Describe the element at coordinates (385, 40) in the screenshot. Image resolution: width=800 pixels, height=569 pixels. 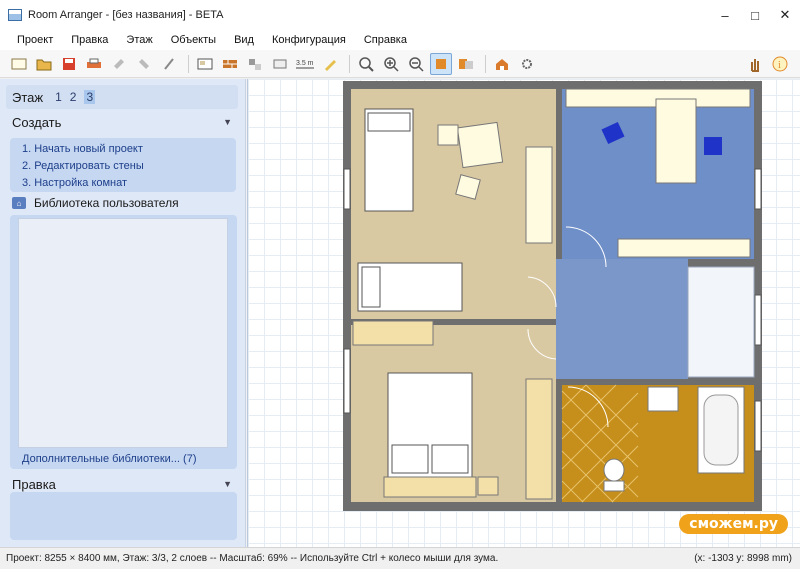
I see `menu-help: Справка` at that location.